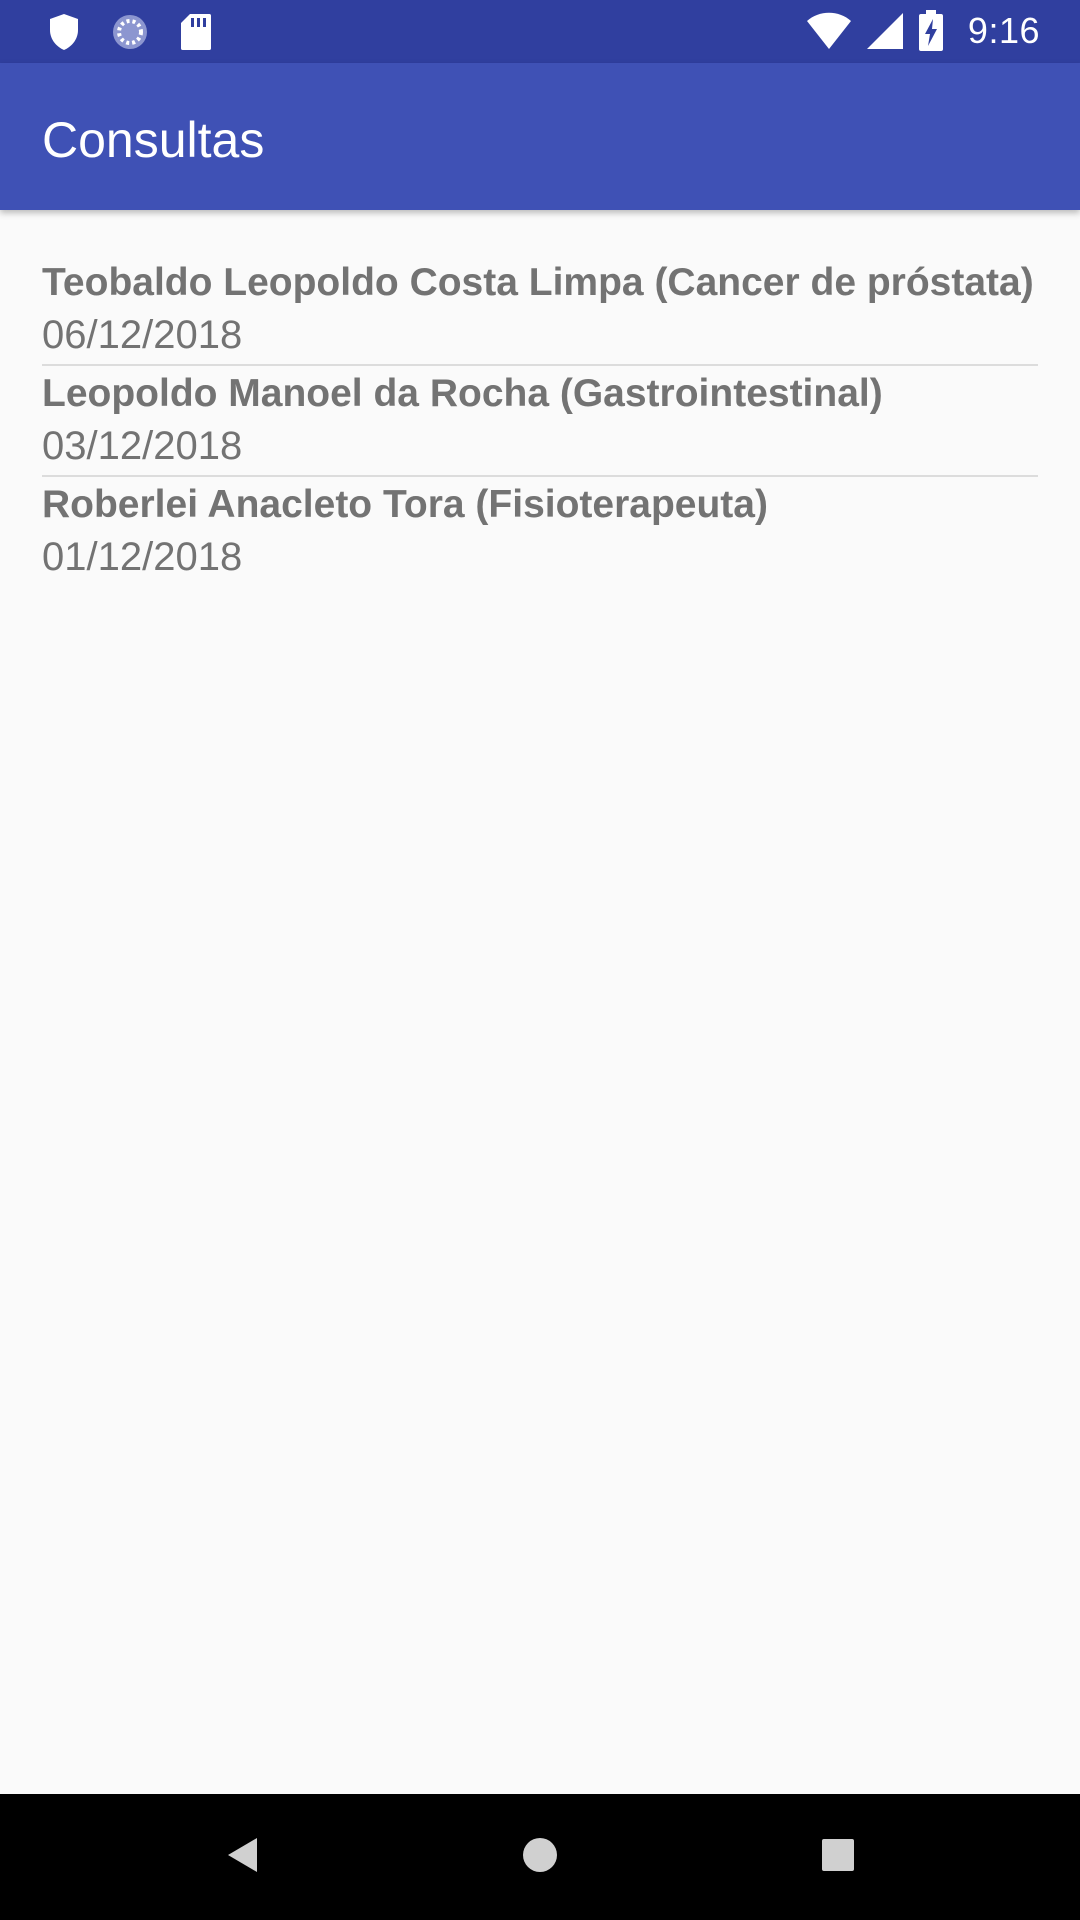 This screenshot has height=1920, width=1080. What do you see at coordinates (540, 136) in the screenshot?
I see `app-bar: Consultas` at bounding box center [540, 136].